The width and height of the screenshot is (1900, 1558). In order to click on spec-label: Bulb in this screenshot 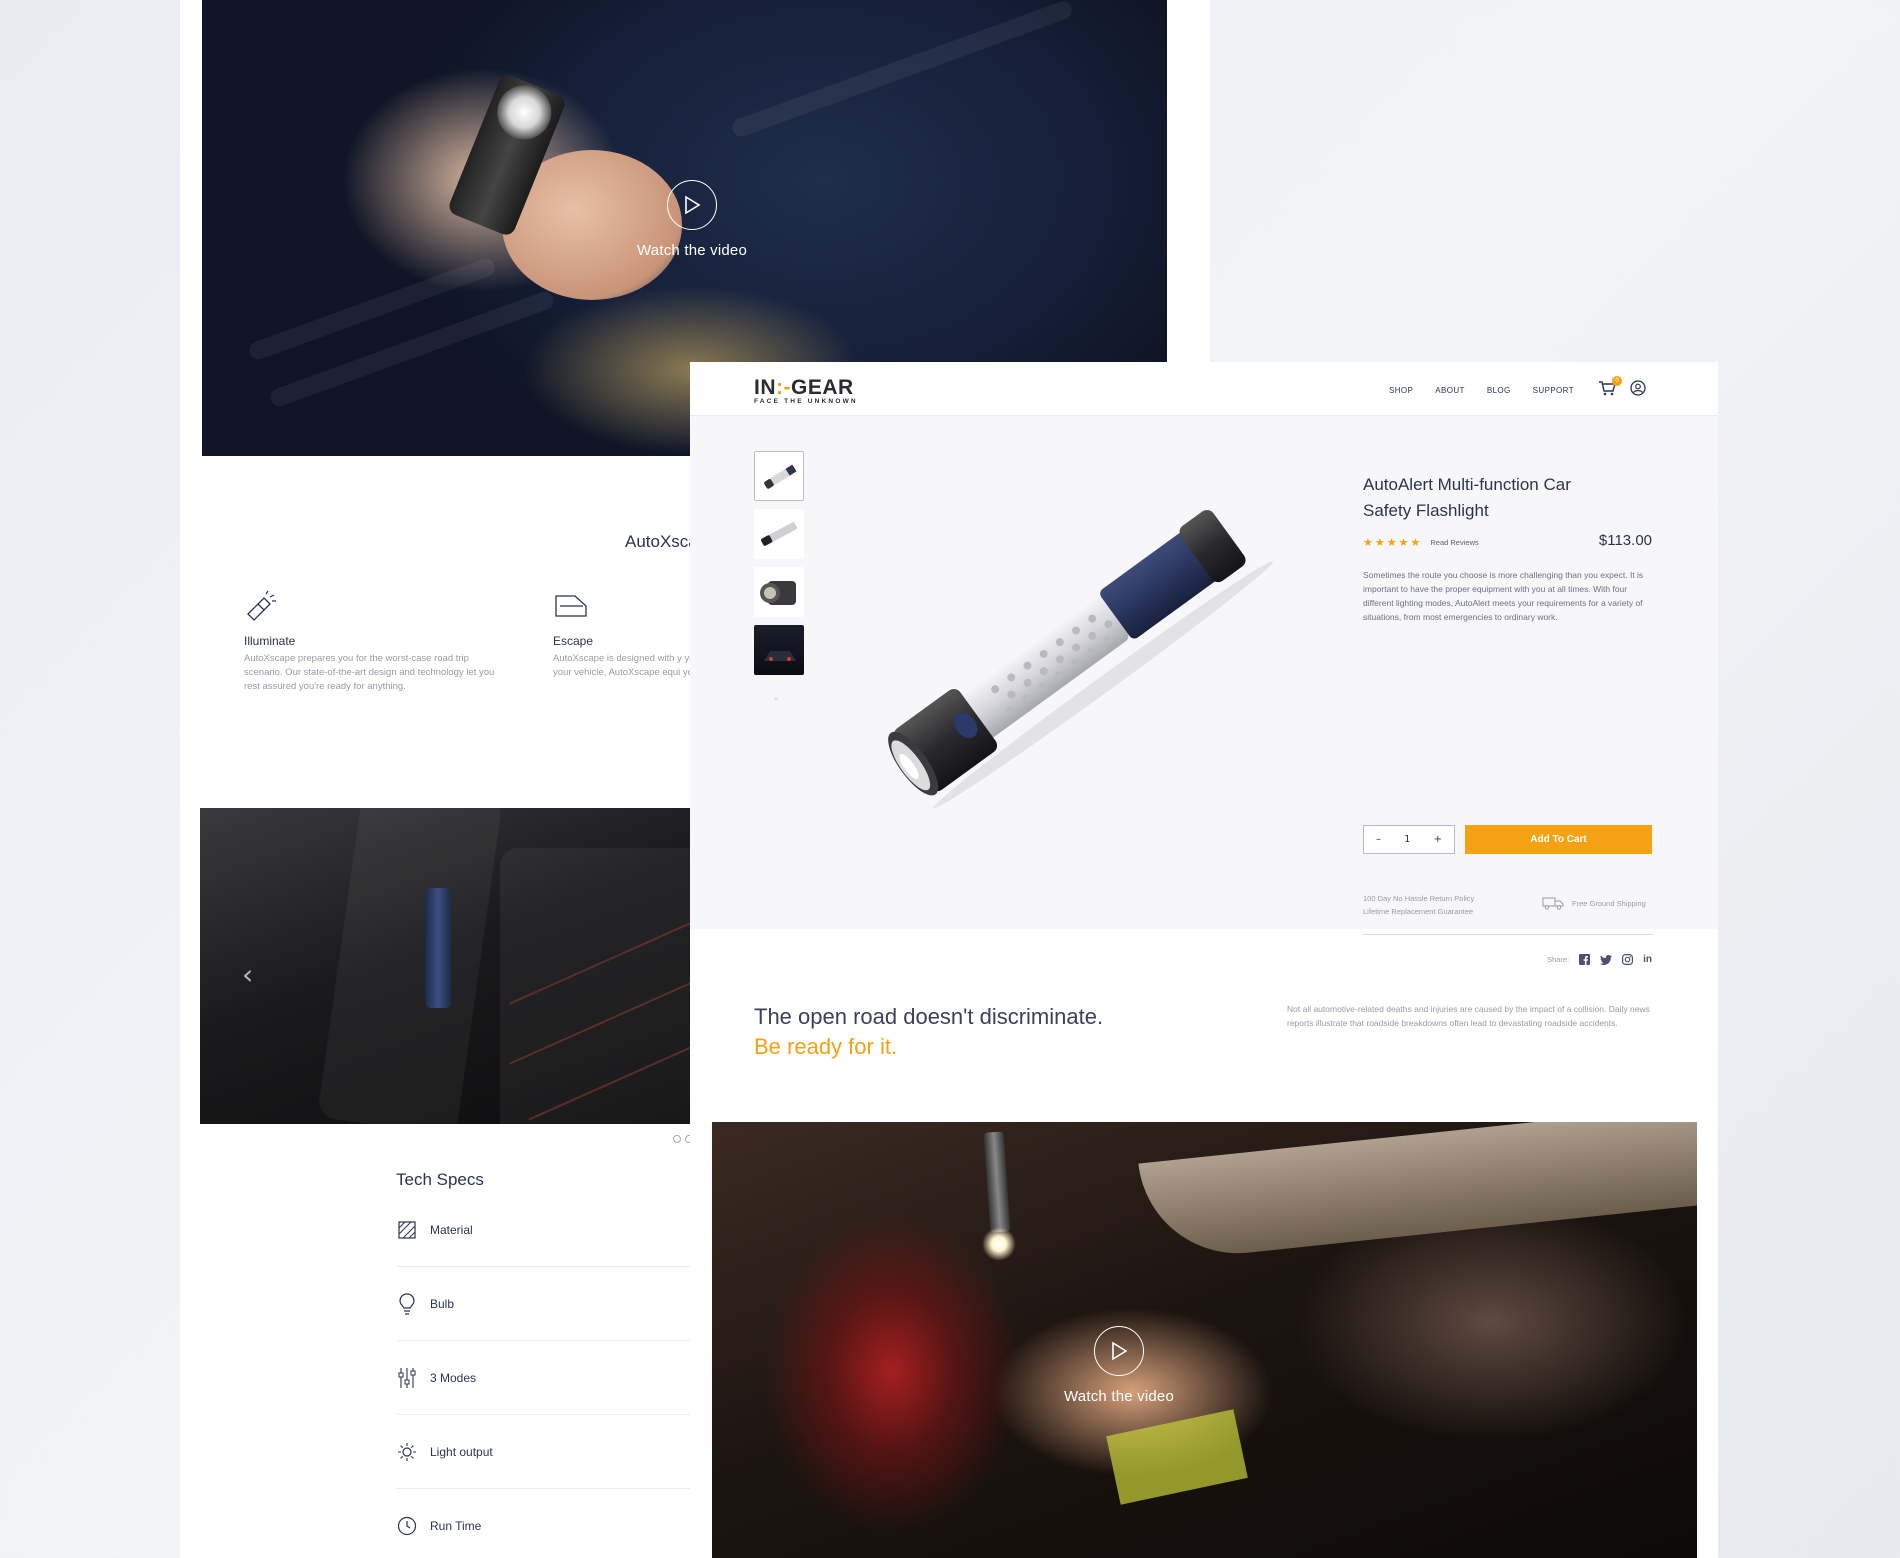, I will do `click(442, 1303)`.